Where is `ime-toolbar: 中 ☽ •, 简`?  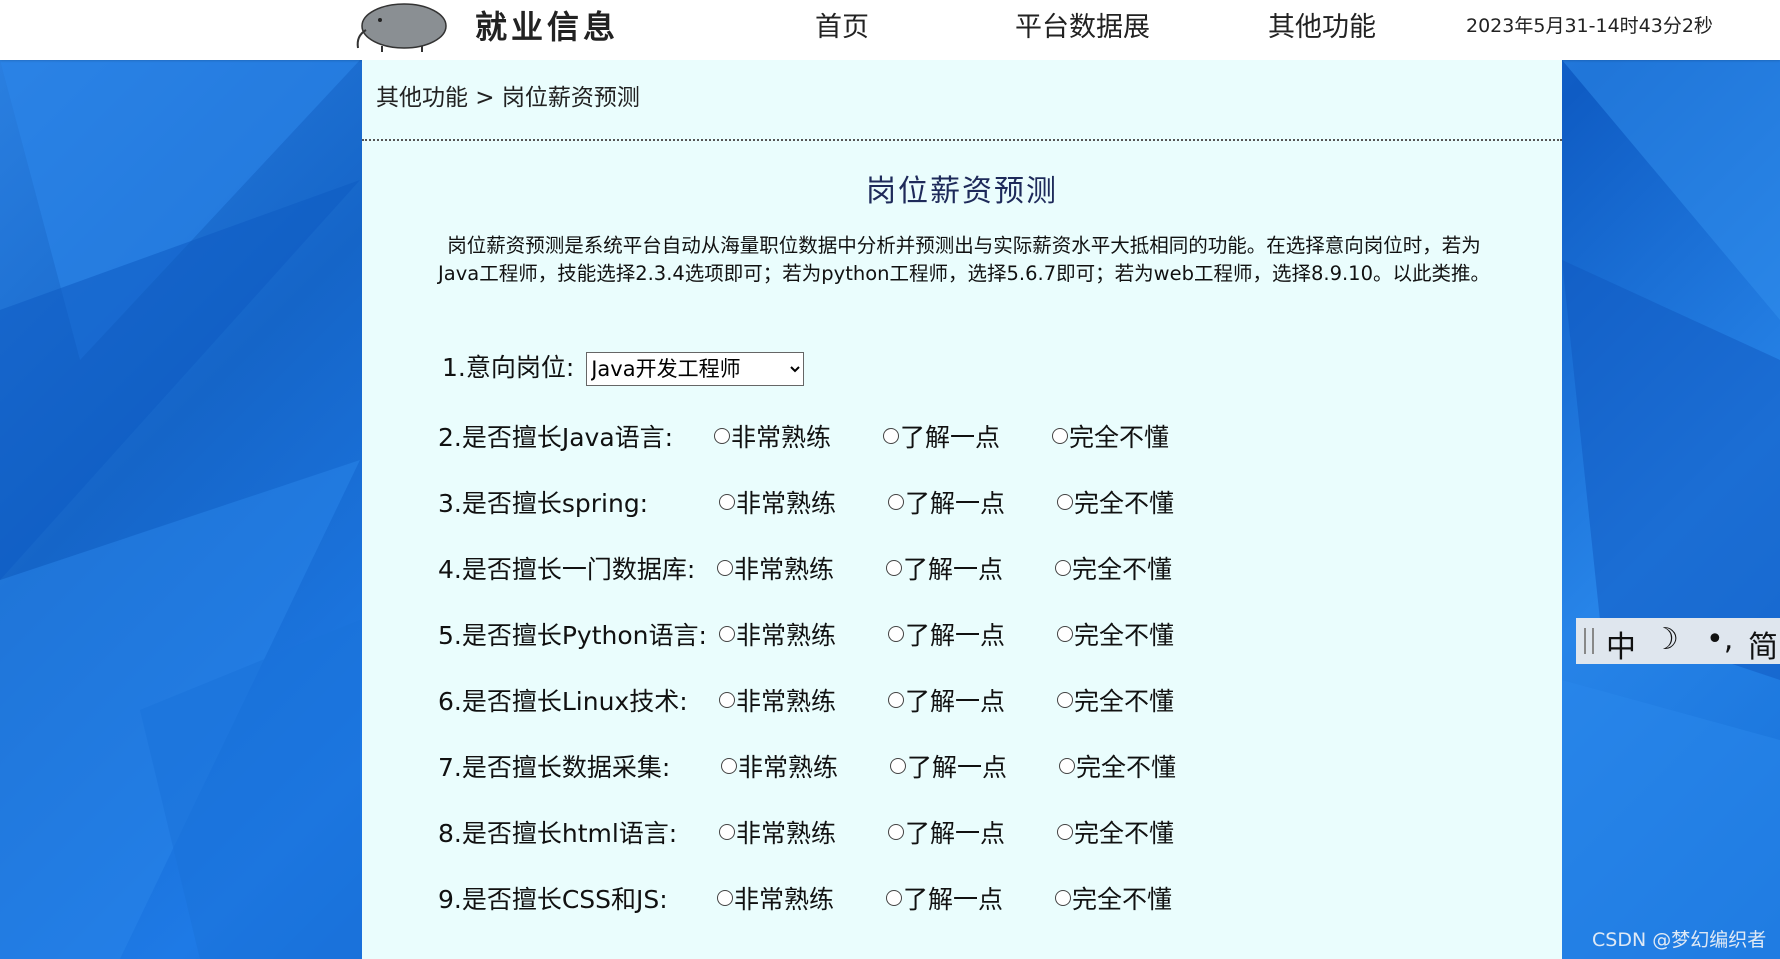 ime-toolbar: 中 ☽ •, 简 is located at coordinates (1678, 642).